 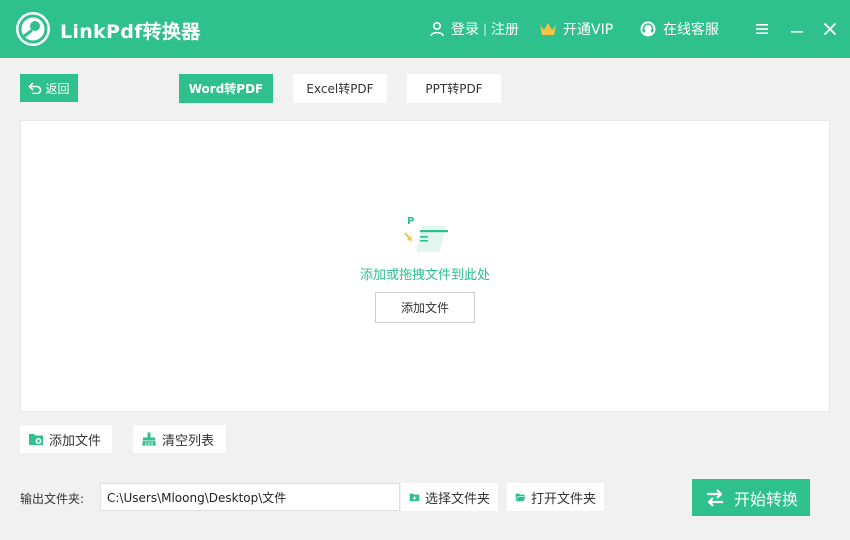 I want to click on login-register: 登录 | 注册, so click(x=474, y=29).